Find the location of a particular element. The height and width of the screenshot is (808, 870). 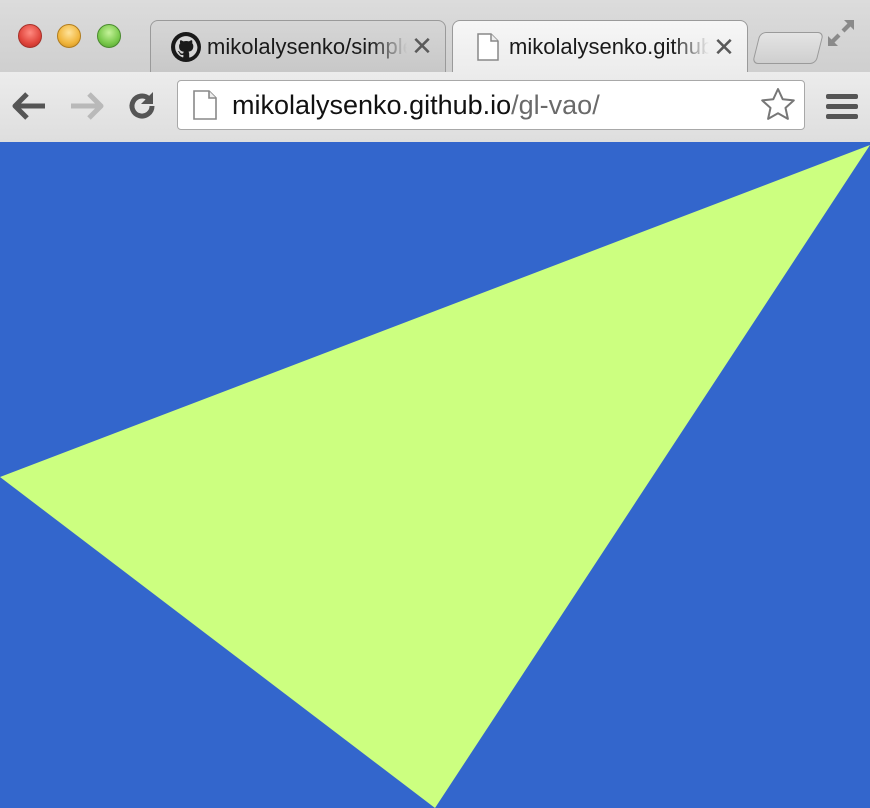

back-arrow-icon is located at coordinates (30, 106).